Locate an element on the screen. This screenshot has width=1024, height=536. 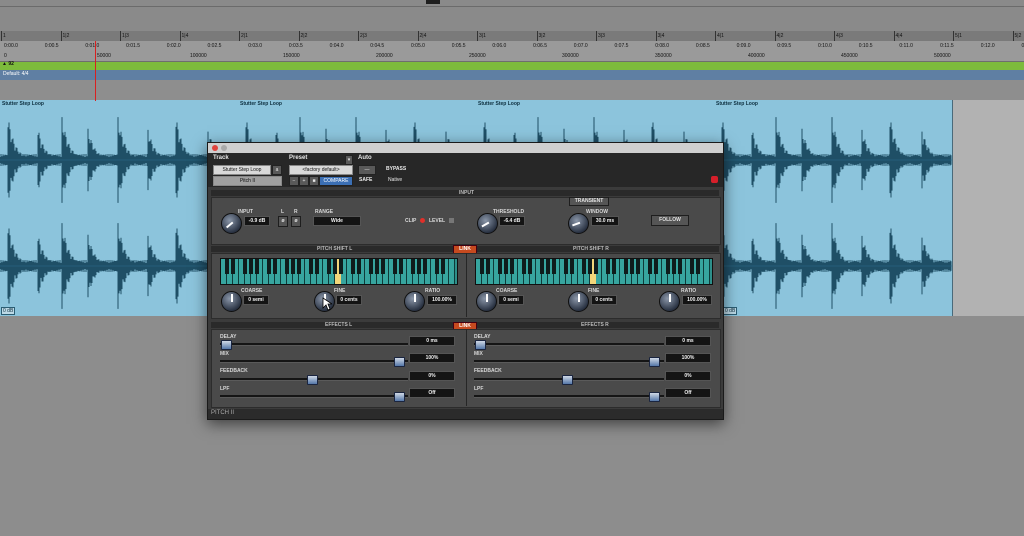
feedback-r-value: 0% is located at coordinates (688, 376).